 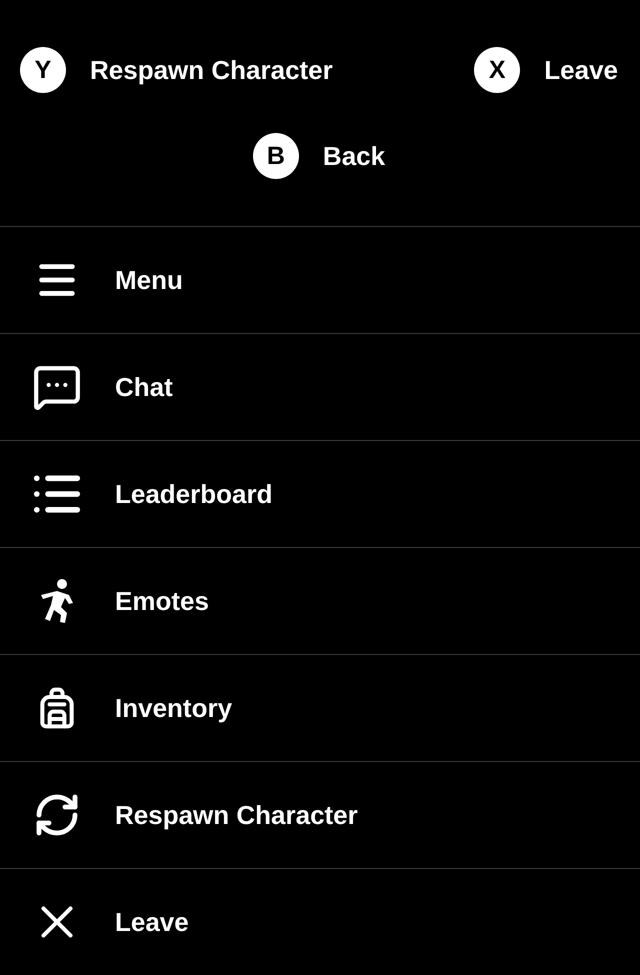 I want to click on hint-label: Back, so click(x=354, y=156).